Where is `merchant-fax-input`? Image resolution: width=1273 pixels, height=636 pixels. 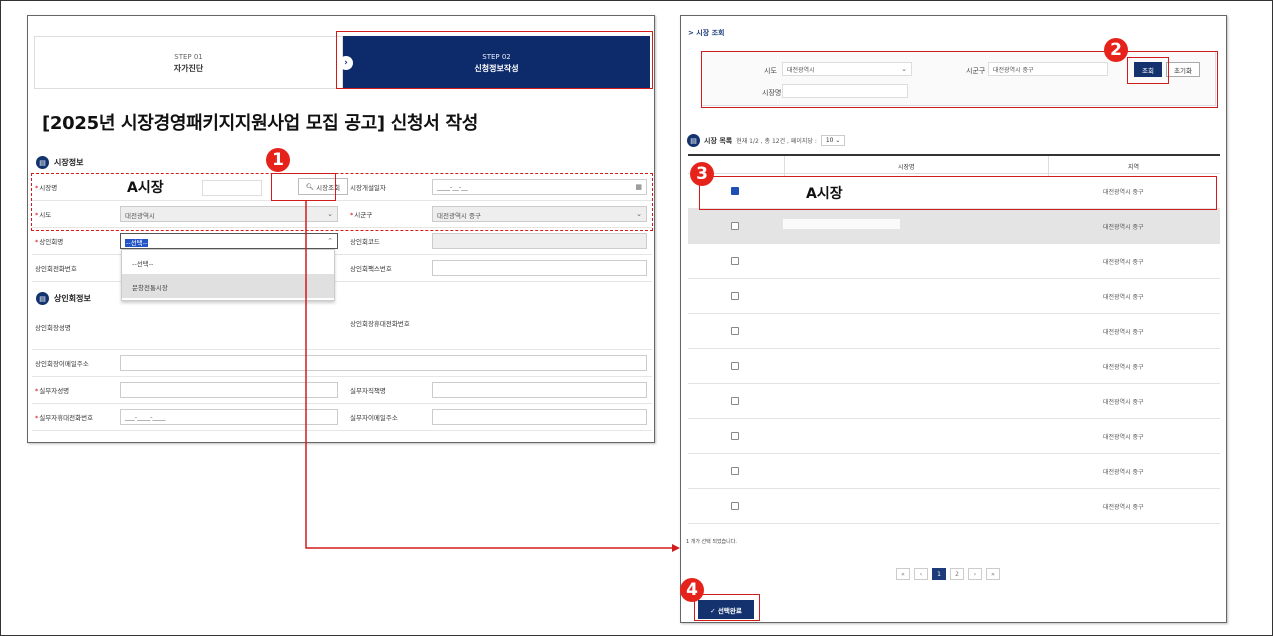
merchant-fax-input is located at coordinates (539, 268).